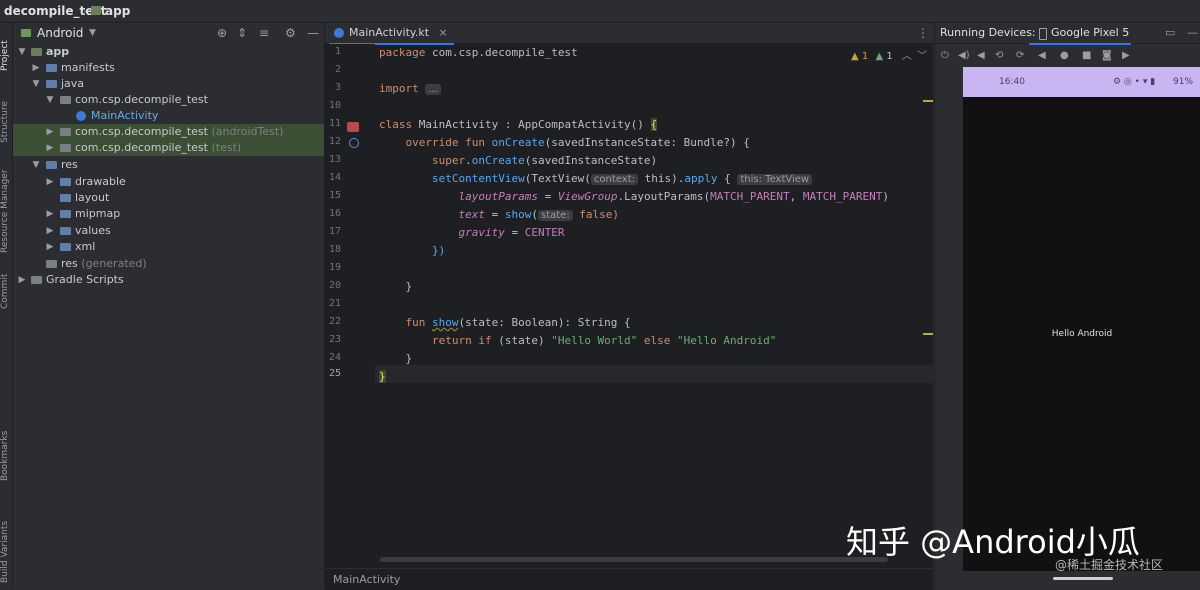 Image resolution: width=1200 pixels, height=590 pixels. What do you see at coordinates (222, 33) in the screenshot?
I see `target-icon: ⊕` at bounding box center [222, 33].